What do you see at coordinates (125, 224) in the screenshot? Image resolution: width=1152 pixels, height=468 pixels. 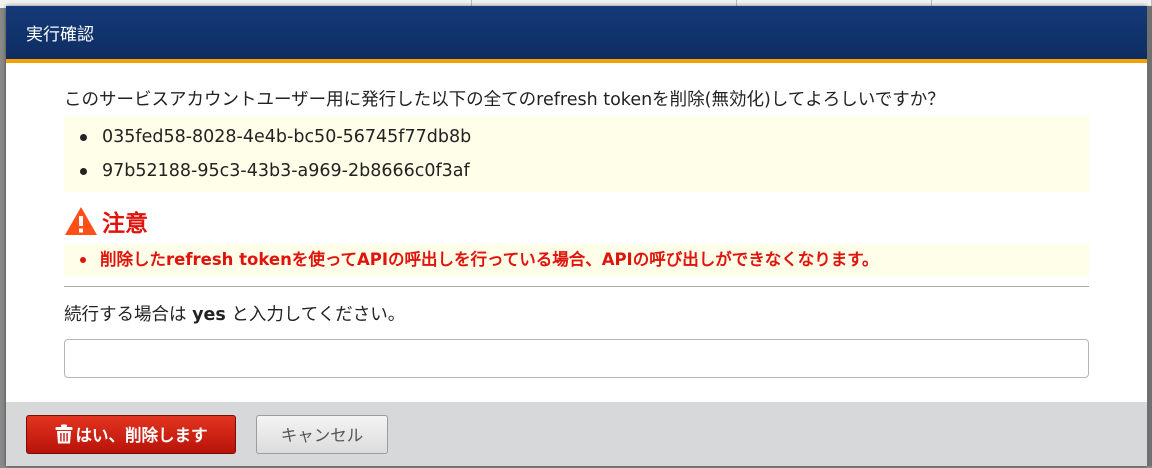 I see `caution-title: 注意` at bounding box center [125, 224].